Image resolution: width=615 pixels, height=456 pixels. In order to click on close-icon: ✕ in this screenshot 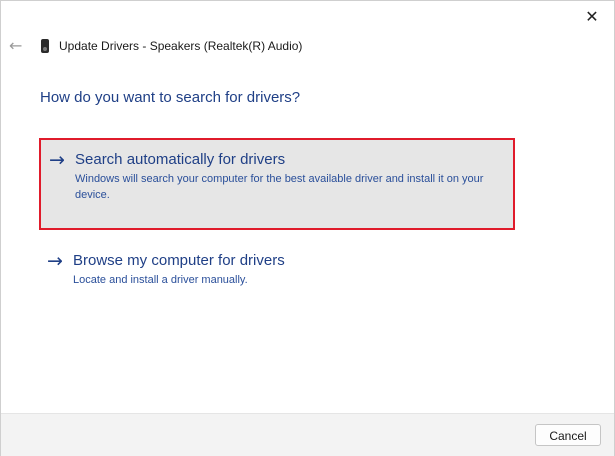, I will do `click(592, 17)`.